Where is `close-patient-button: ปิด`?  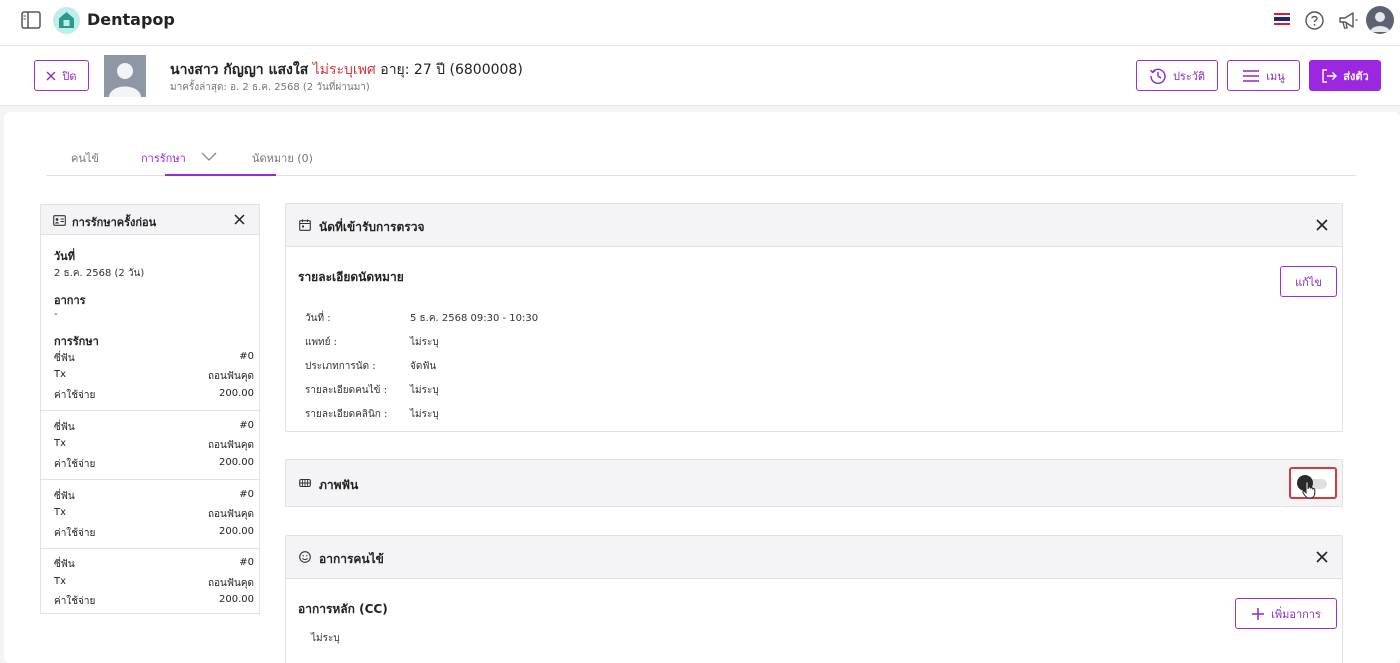 close-patient-button: ปิด is located at coordinates (61, 75).